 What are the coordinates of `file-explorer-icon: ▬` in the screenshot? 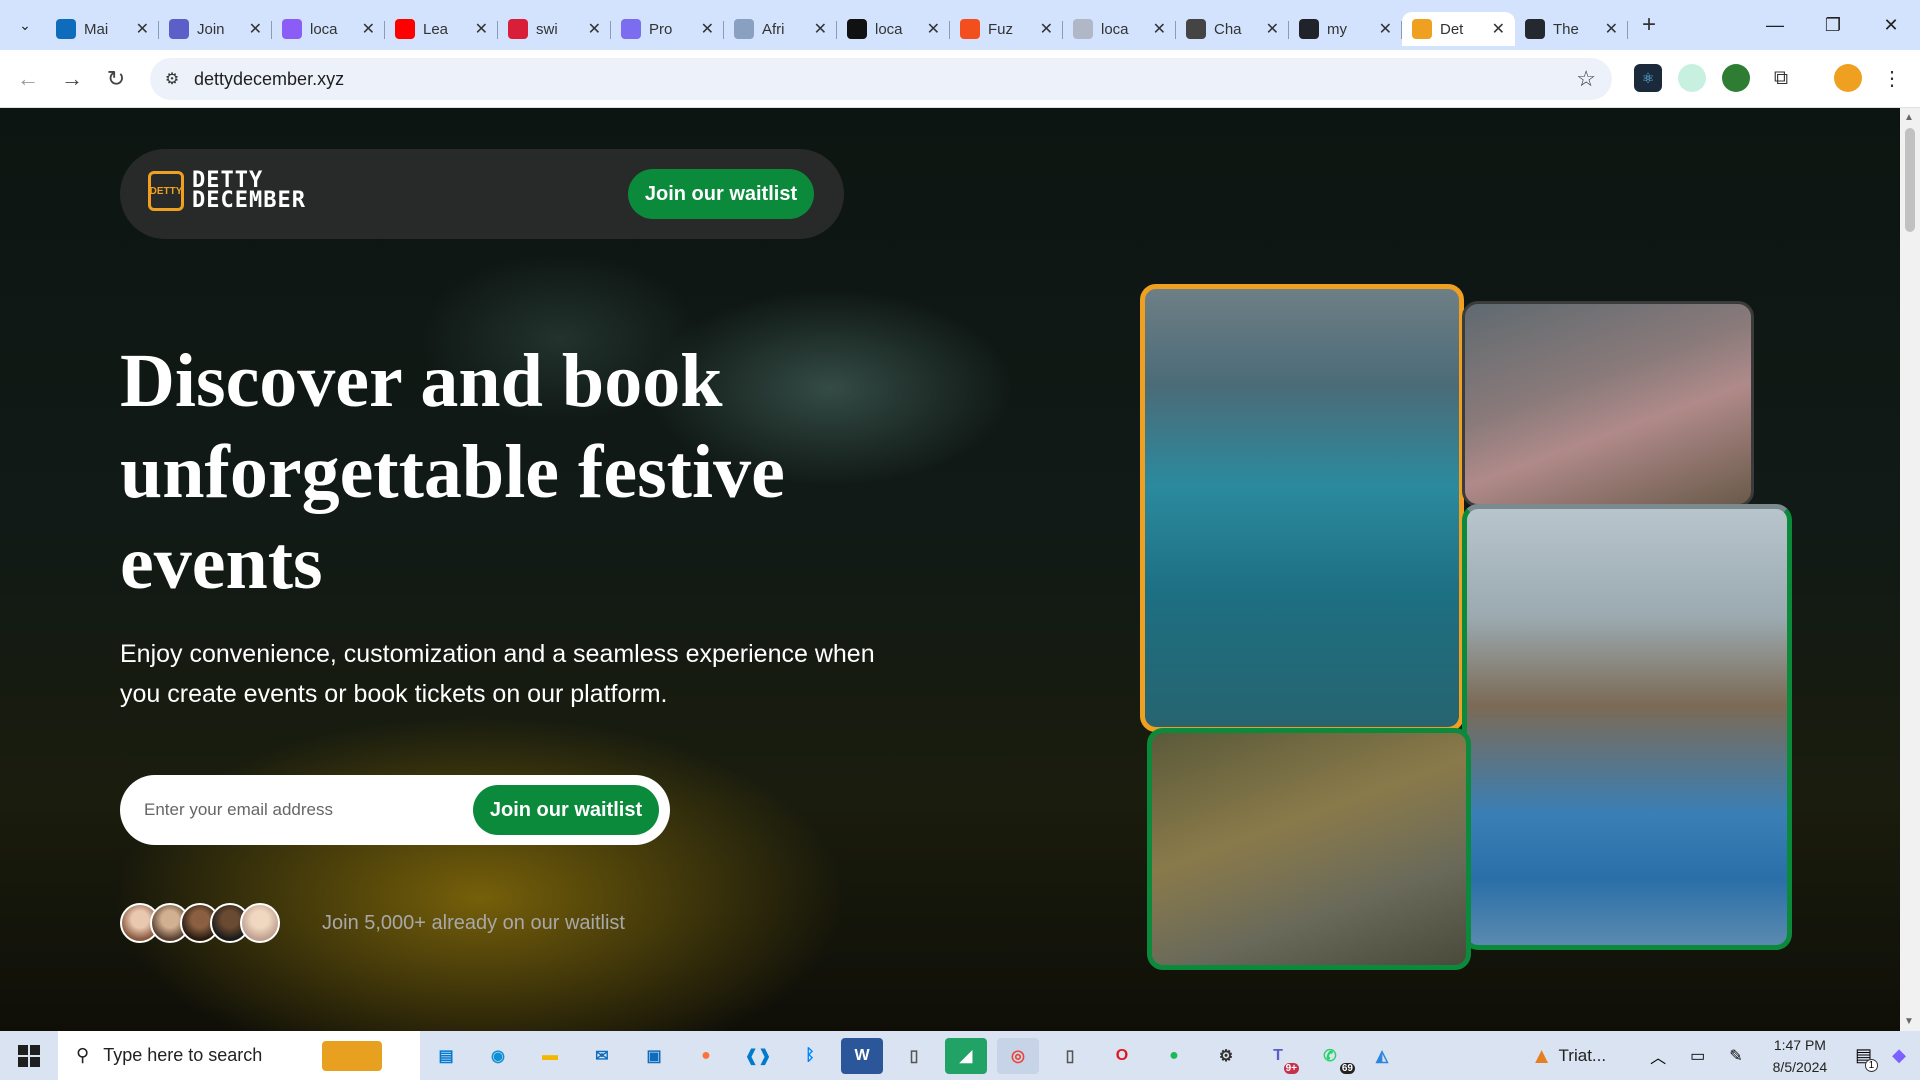 It's located at (550, 1056).